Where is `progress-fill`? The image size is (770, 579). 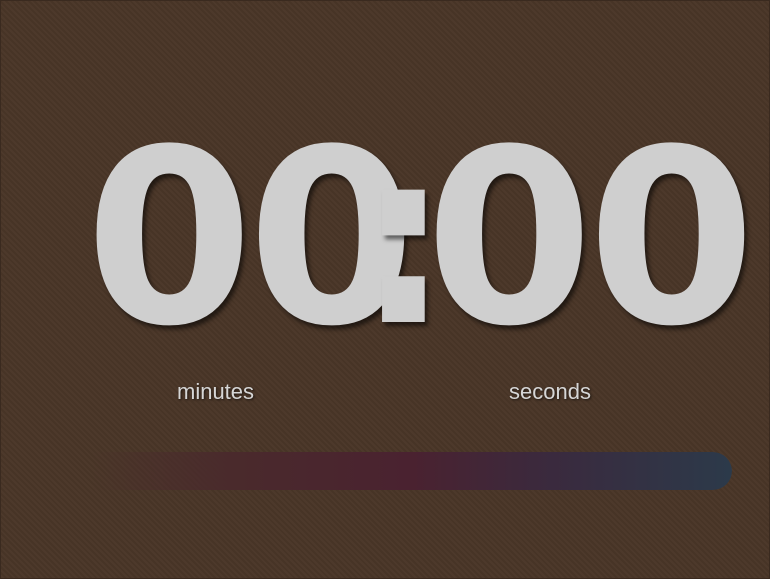
progress-fill is located at coordinates (411, 471).